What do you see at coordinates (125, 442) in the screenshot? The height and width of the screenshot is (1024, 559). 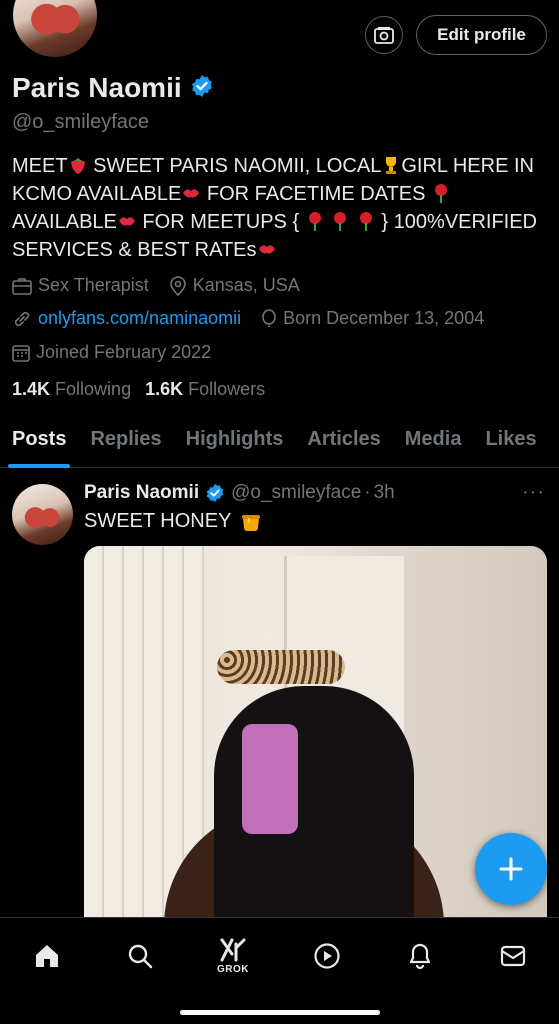 I see `tab-replies: Replies` at bounding box center [125, 442].